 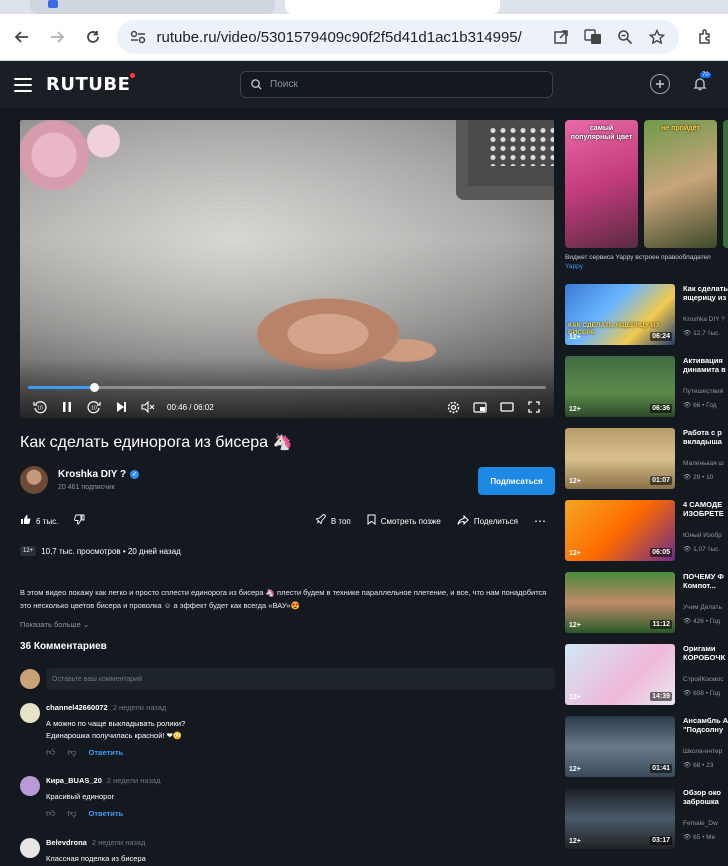 What do you see at coordinates (138, 37) in the screenshot?
I see `site-settings-icon` at bounding box center [138, 37].